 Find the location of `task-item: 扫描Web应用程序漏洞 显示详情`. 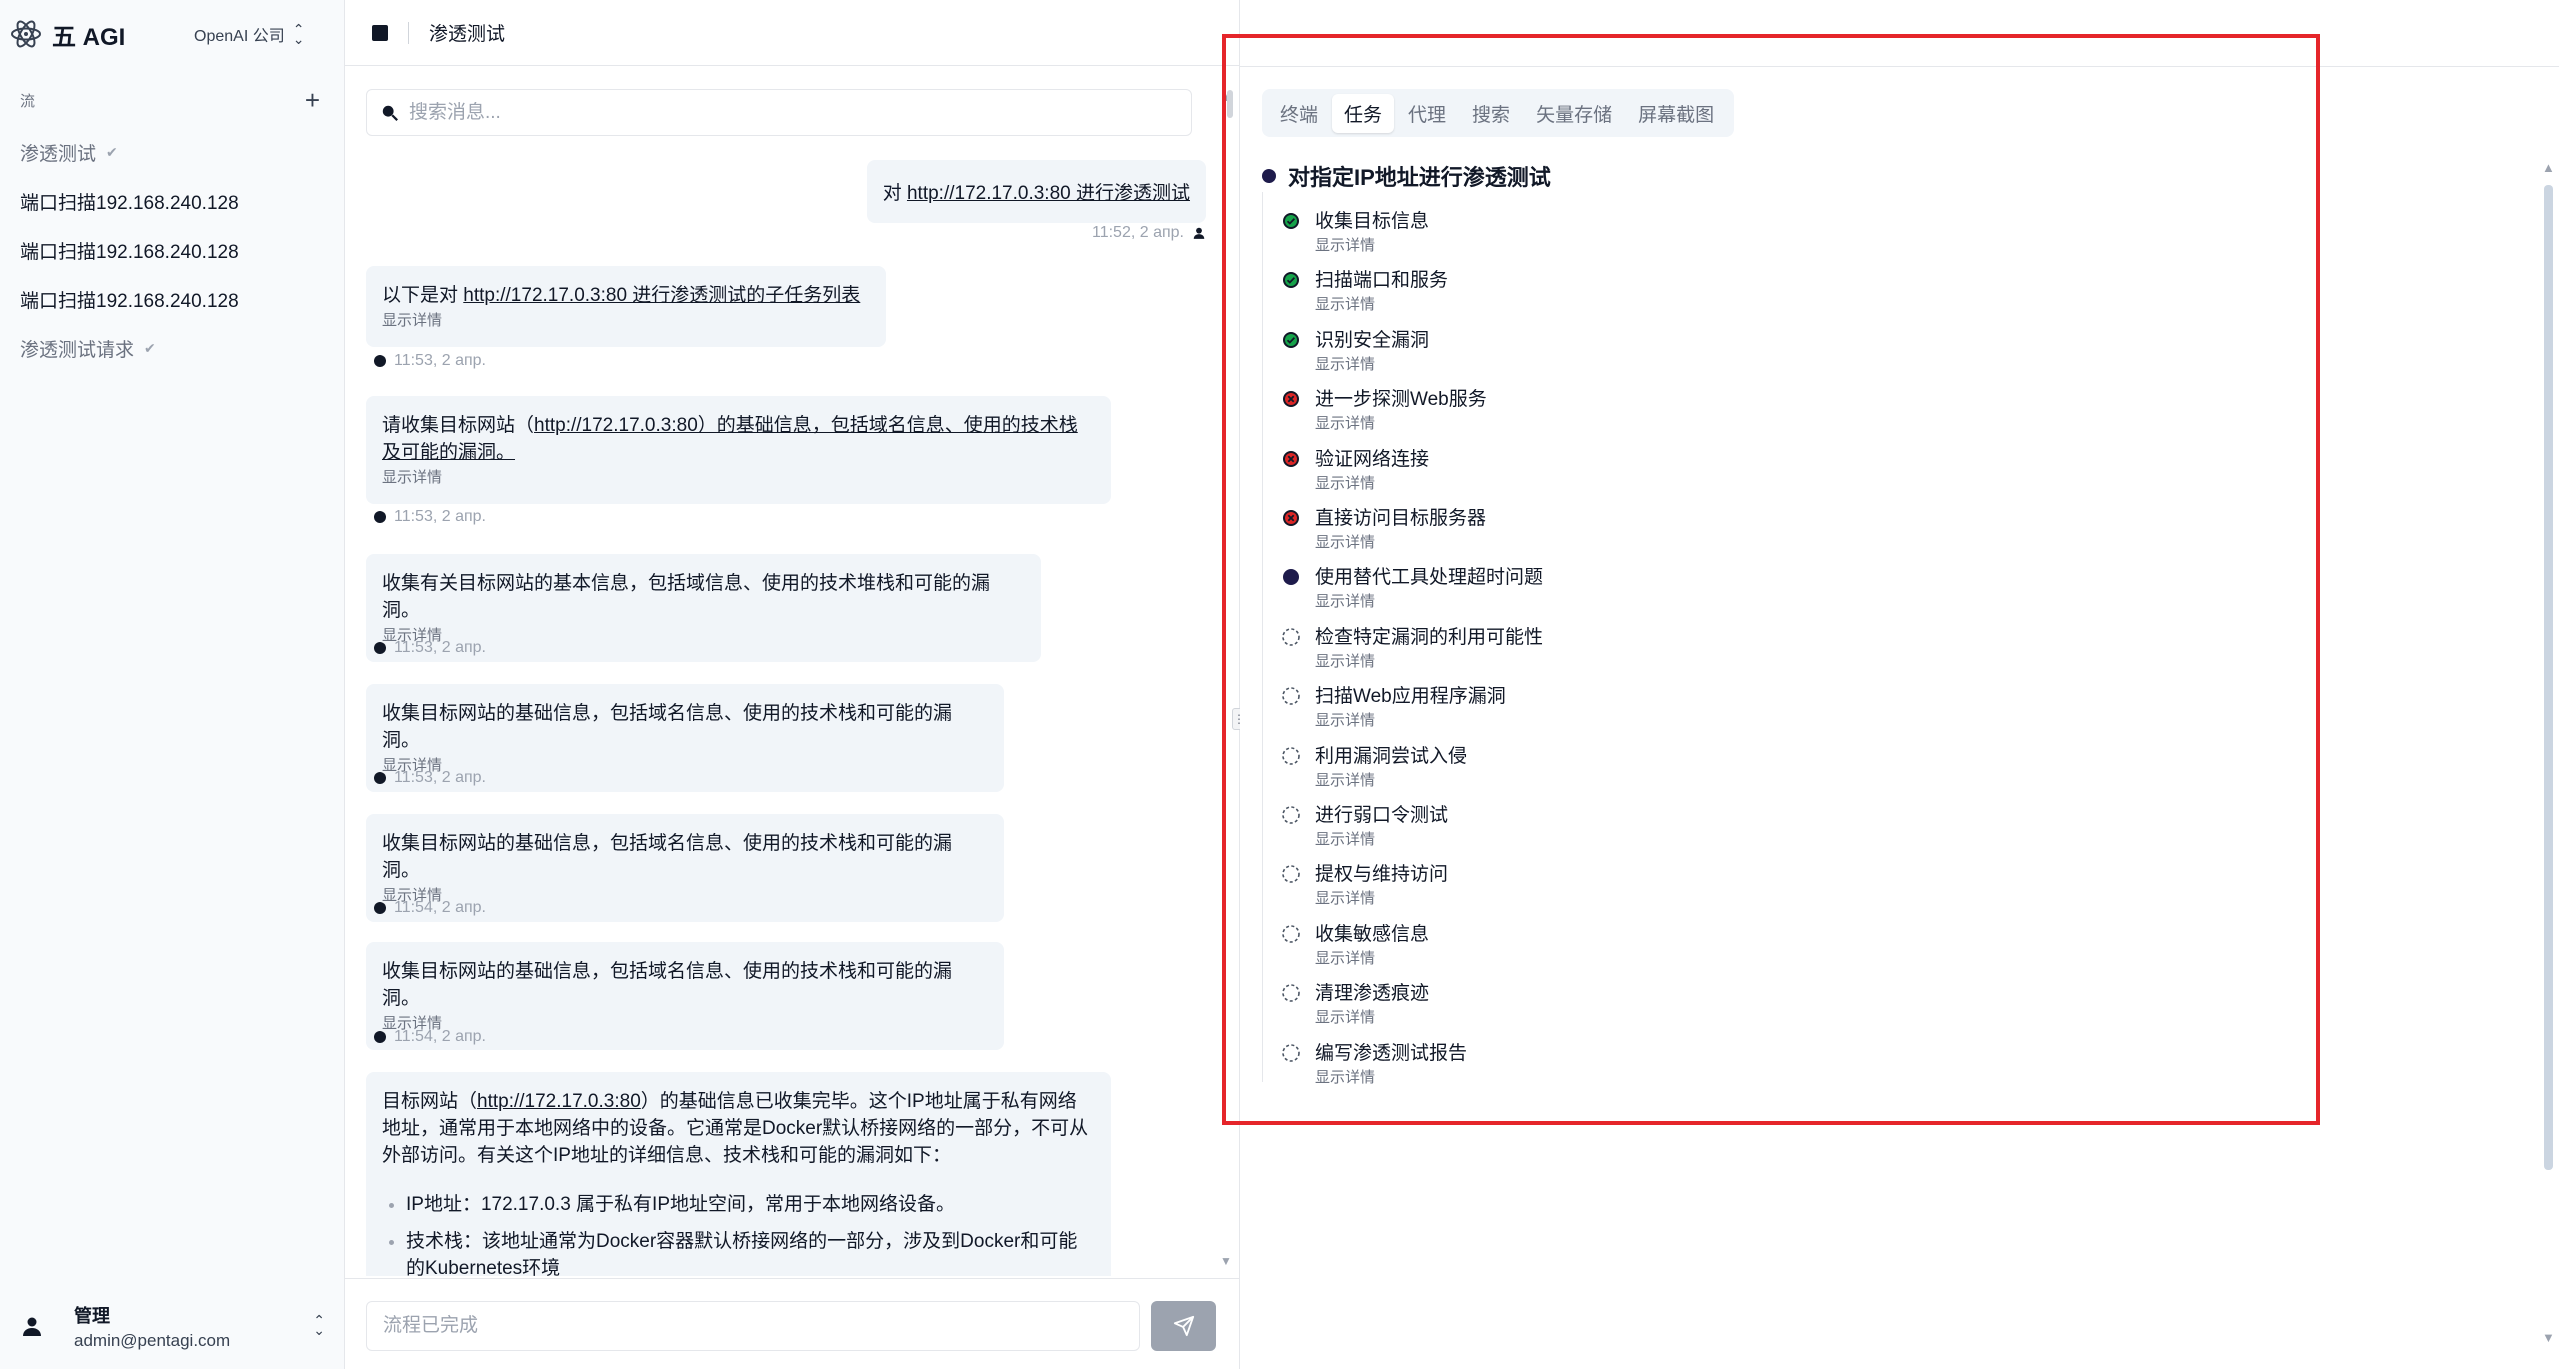

task-item: 扫描Web应用程序漏洞 显示详情 is located at coordinates (1531, 702).